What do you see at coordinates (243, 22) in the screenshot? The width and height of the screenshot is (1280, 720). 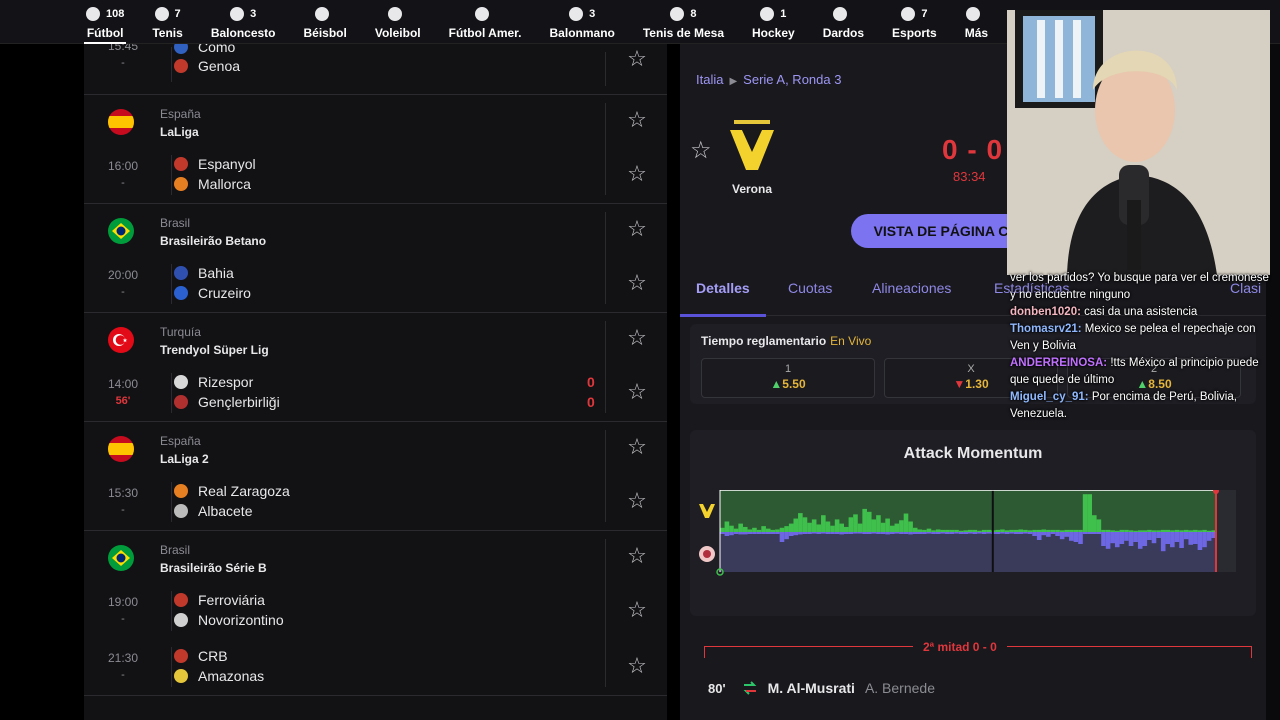 I see `sport-tab: 3 Baloncesto` at bounding box center [243, 22].